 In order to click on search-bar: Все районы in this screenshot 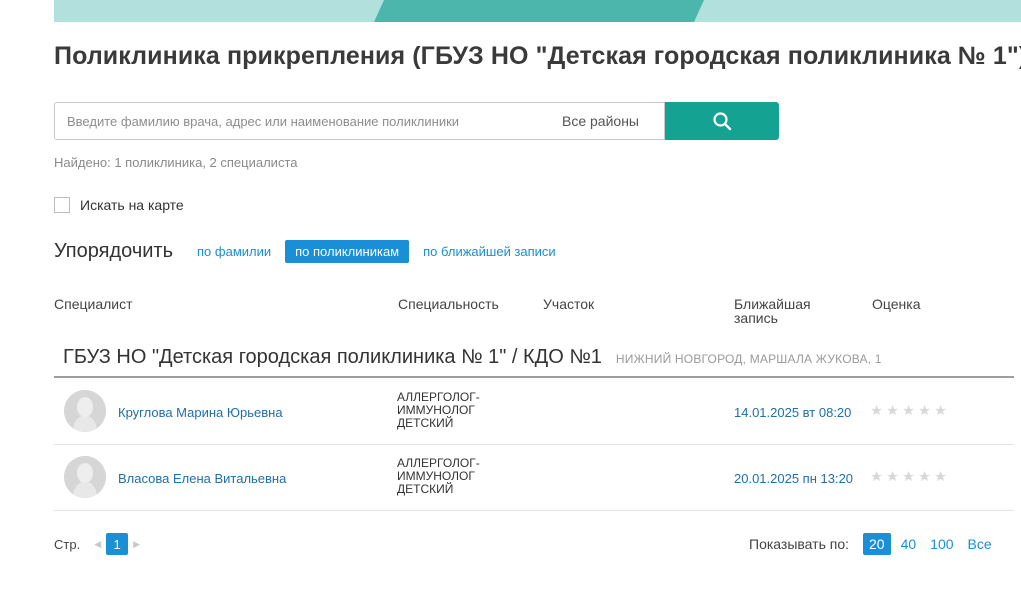, I will do `click(416, 121)`.